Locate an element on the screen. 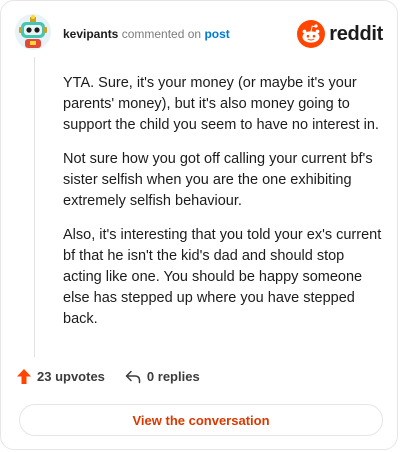 The image size is (400, 452). avatar is located at coordinates (33, 32).